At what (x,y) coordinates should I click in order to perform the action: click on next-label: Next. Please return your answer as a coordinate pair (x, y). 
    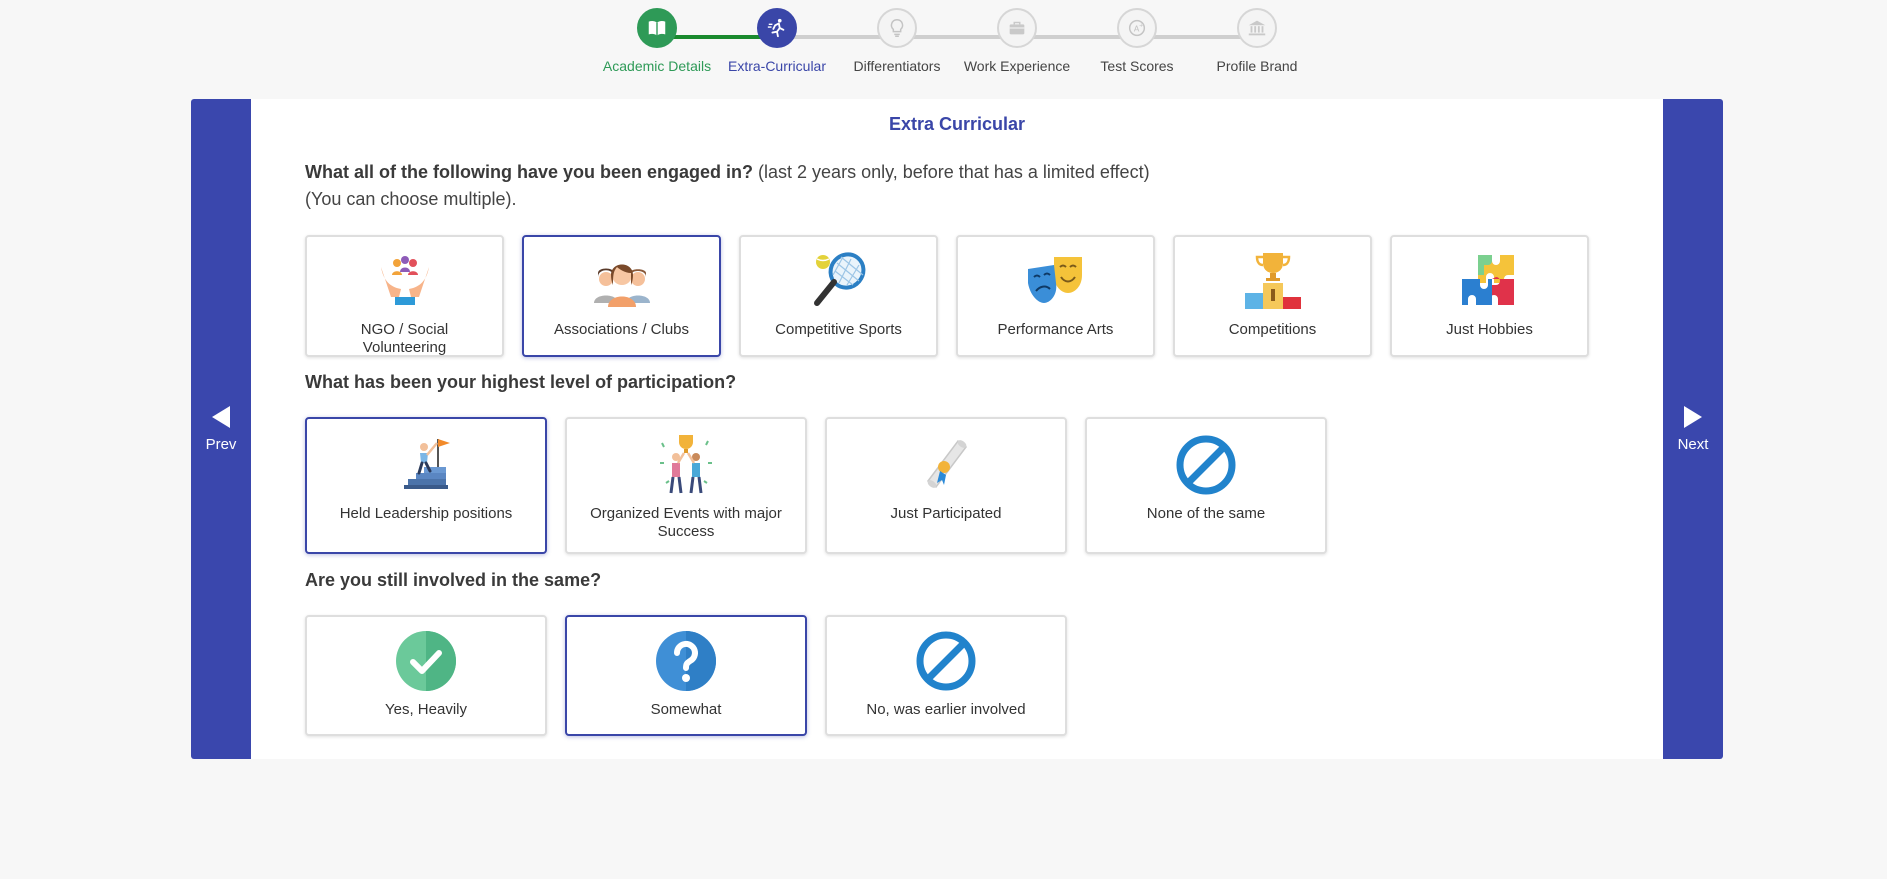
    Looking at the image, I should click on (1693, 444).